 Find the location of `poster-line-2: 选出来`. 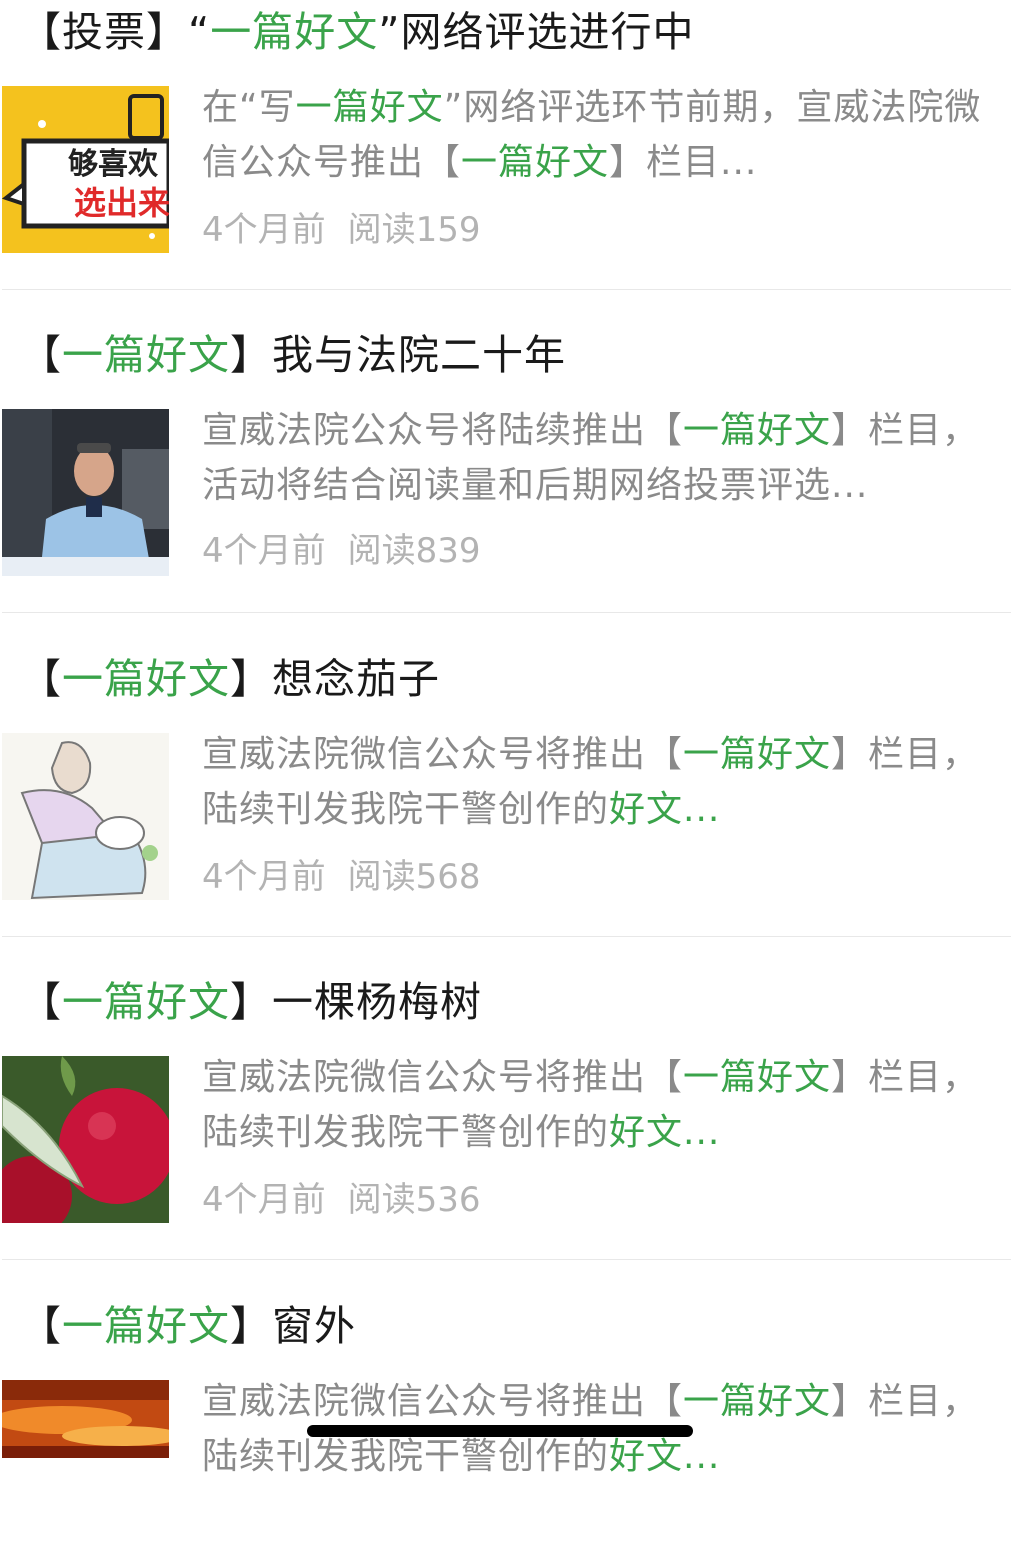

poster-line-2: 选出来 is located at coordinates (121, 203).